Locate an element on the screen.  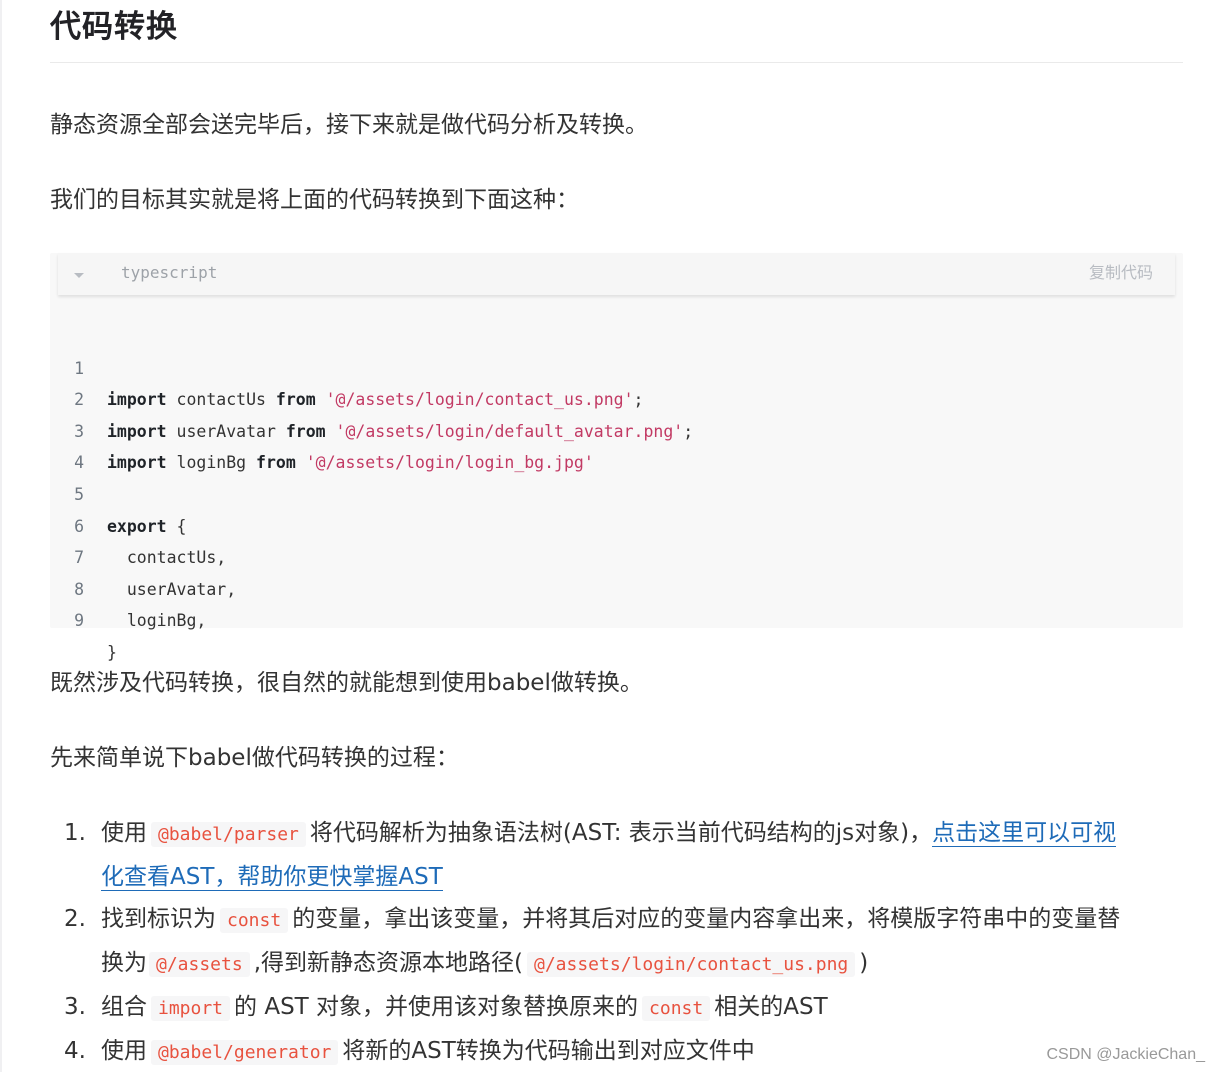
page-left-border is located at coordinates (1, 536).